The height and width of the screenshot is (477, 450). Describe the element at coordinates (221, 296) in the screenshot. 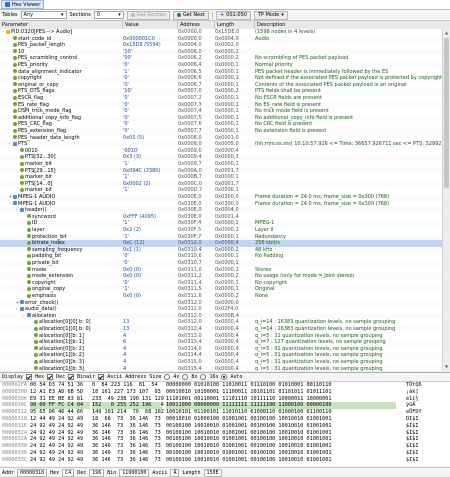

I see `tree-row: emphasis 0x0 (0) 0x0311,6 0x0000,2 None` at that location.